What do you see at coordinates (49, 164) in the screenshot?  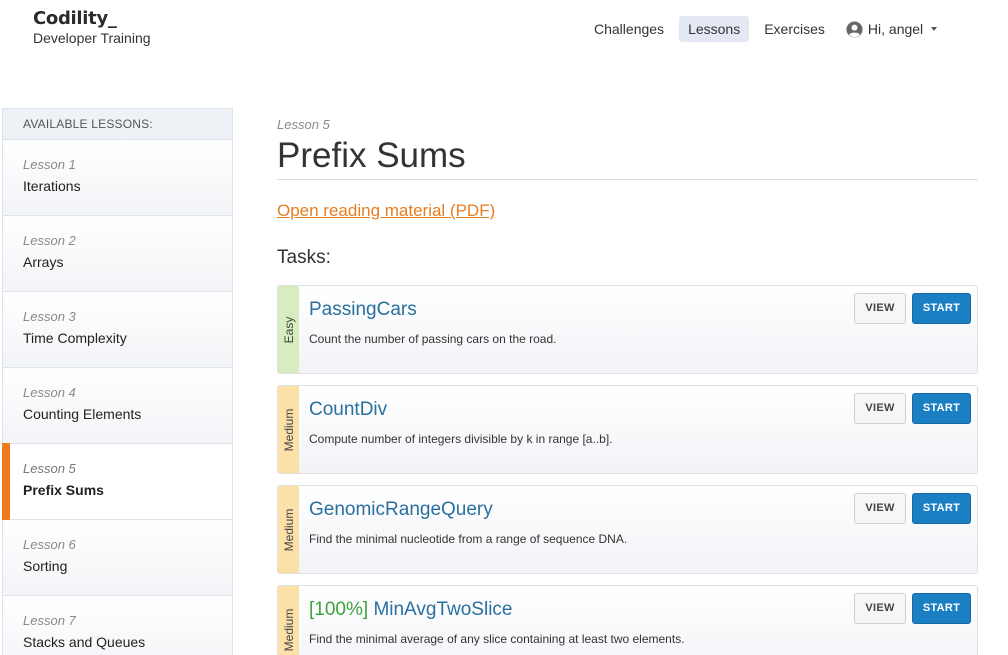 I see `lesson-number: Lesson 1` at bounding box center [49, 164].